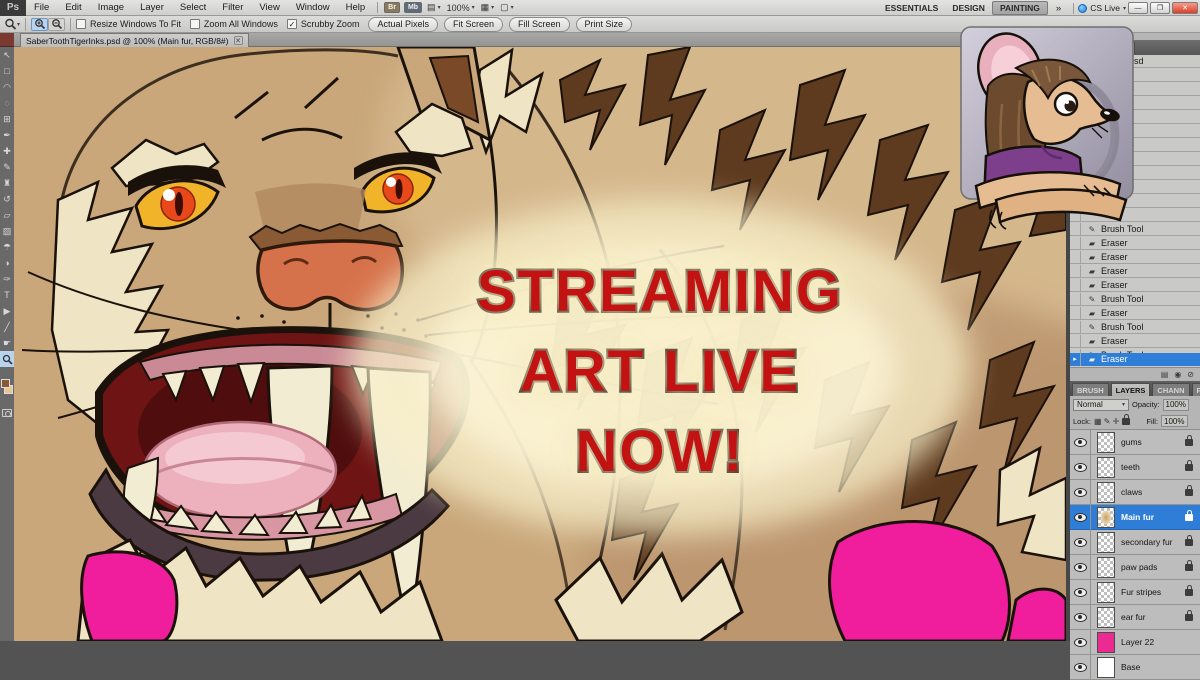 Image resolution: width=1200 pixels, height=680 pixels. Describe the element at coordinates (238, 40) in the screenshot. I see `close-icon: ✕` at that location.